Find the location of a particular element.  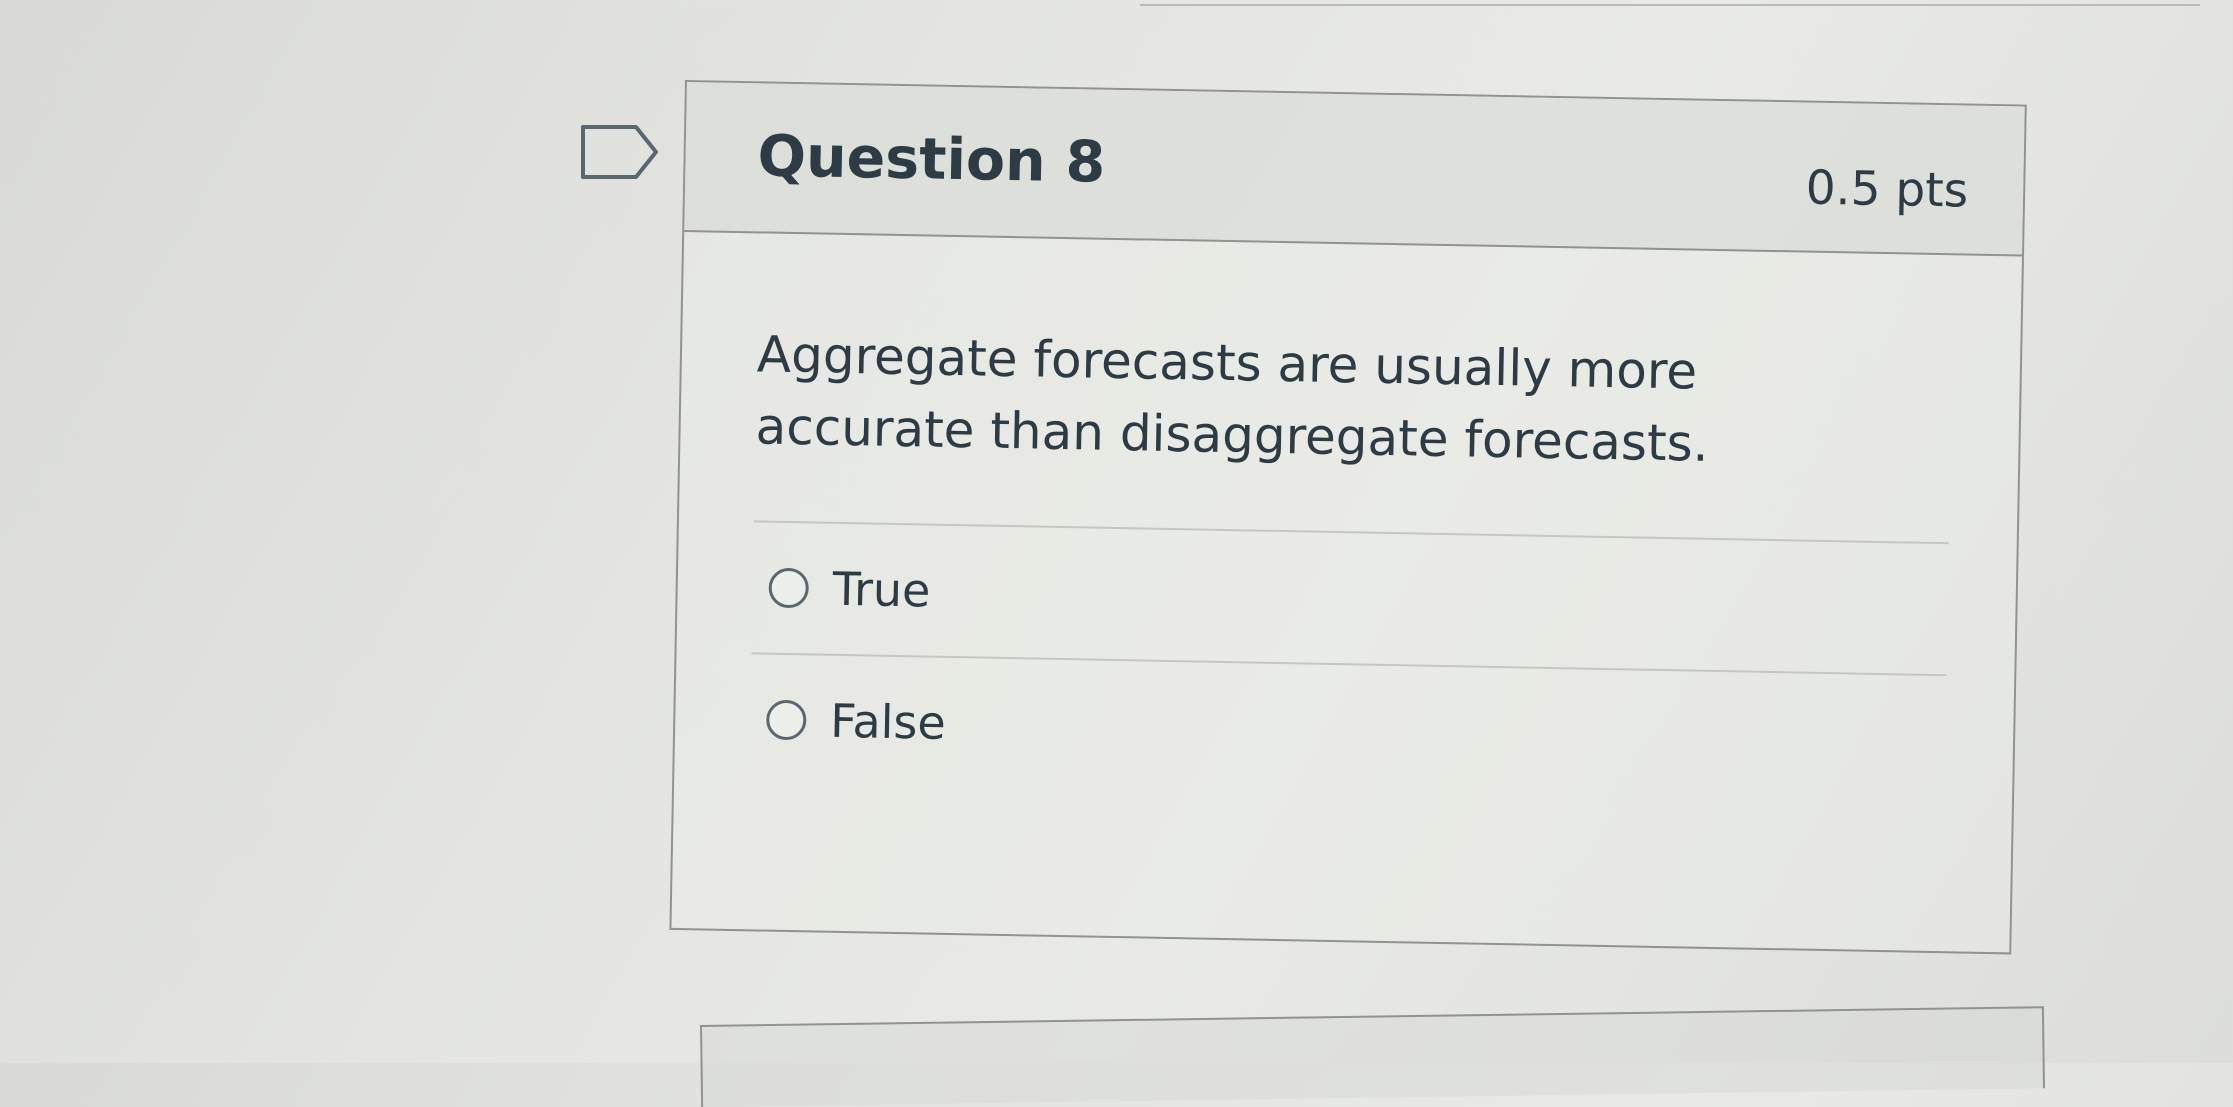

previous-card-edge is located at coordinates (1670, 3).